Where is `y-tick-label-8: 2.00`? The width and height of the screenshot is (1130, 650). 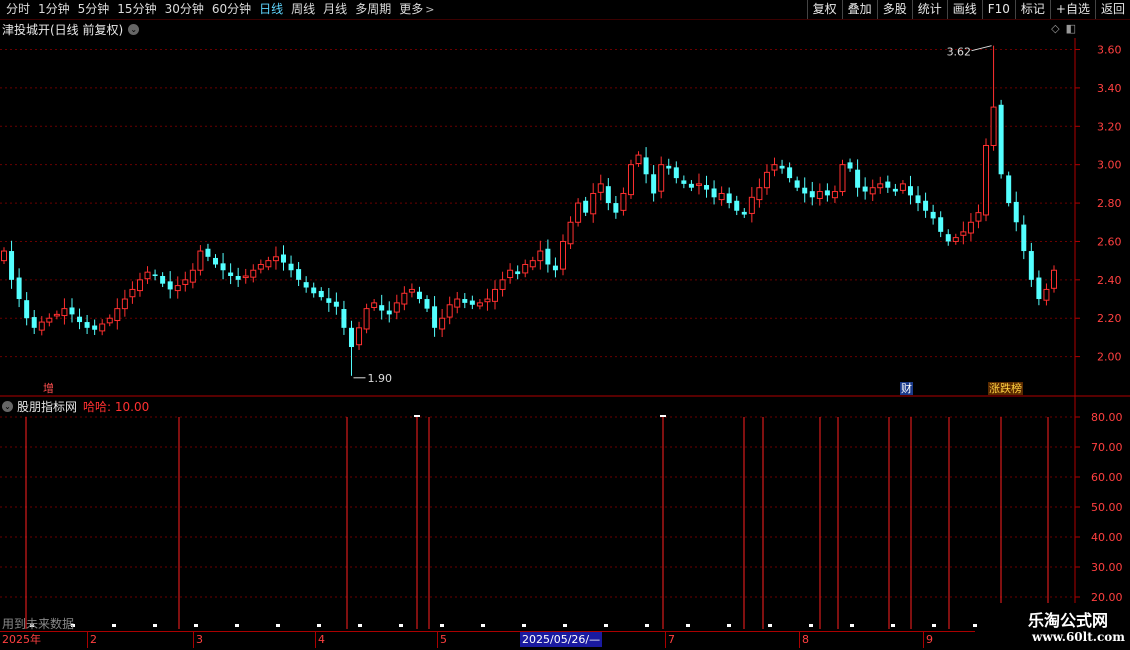 y-tick-label-8: 2.00 is located at coordinates (1109, 357).